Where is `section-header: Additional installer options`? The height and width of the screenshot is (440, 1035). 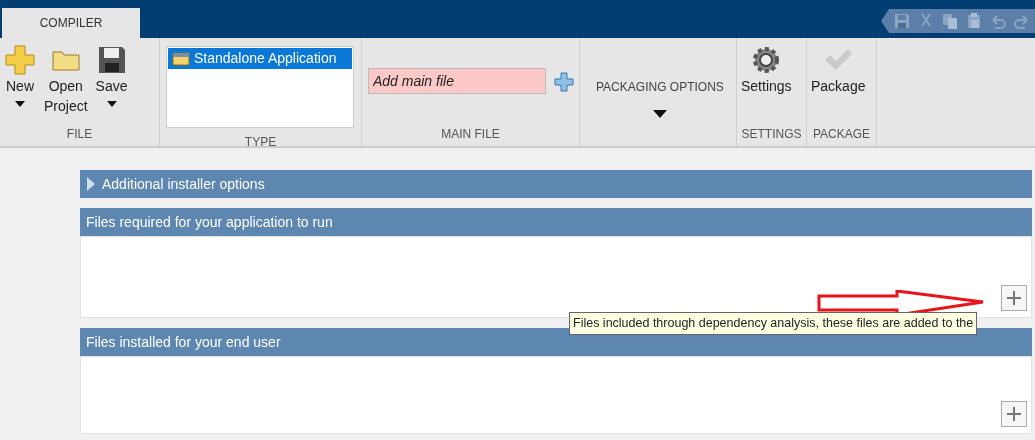 section-header: Additional installer options is located at coordinates (556, 184).